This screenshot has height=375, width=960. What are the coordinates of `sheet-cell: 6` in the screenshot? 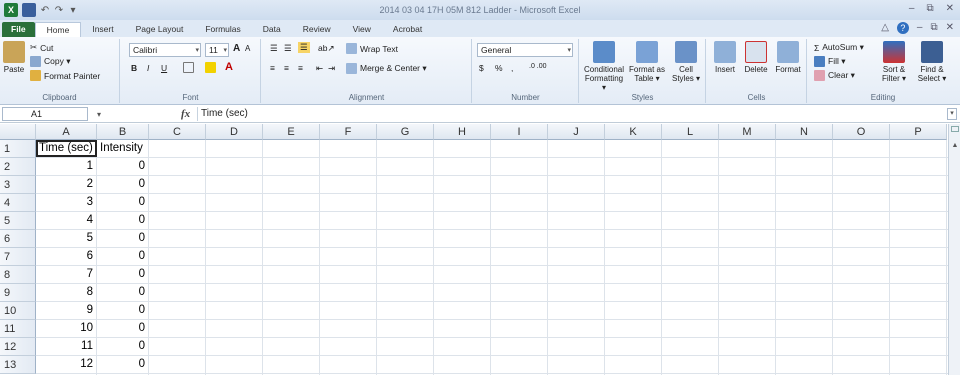 It's located at (64, 256).